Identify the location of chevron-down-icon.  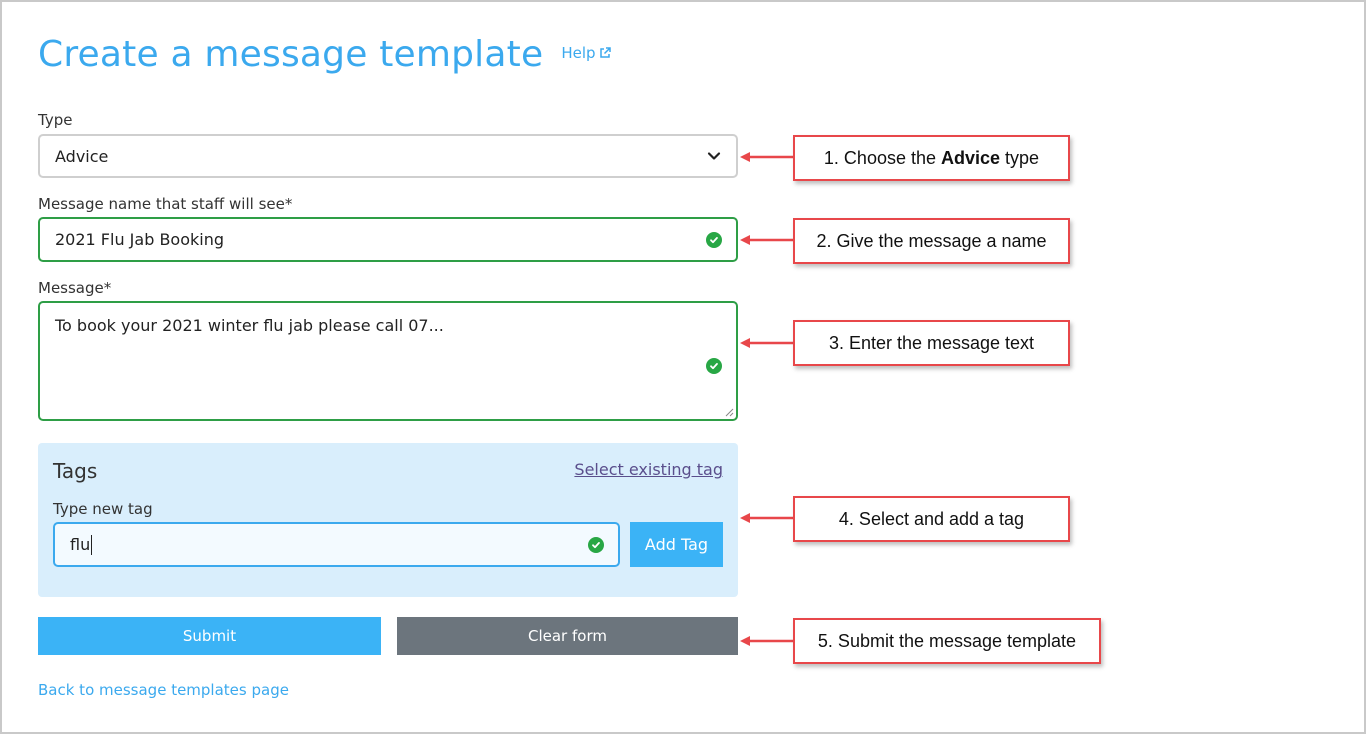
(714, 156).